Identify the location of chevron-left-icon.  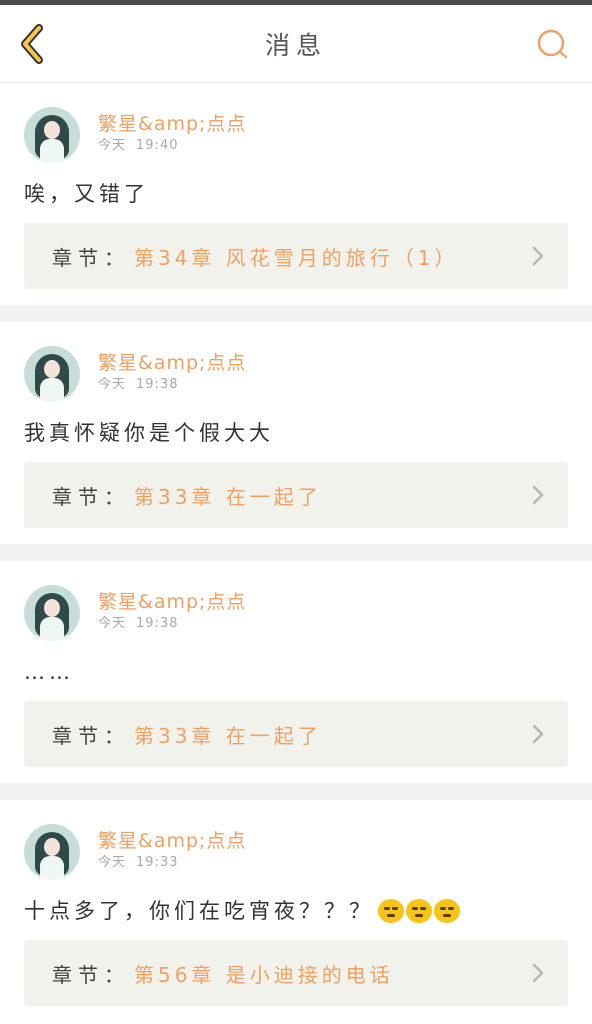
(32, 43).